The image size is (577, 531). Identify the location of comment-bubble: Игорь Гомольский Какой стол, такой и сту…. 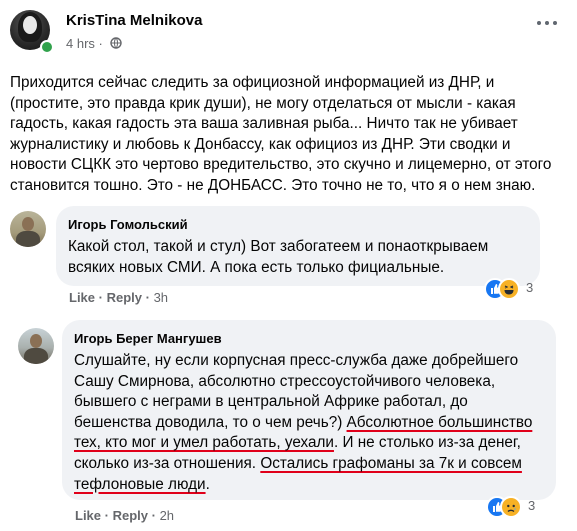
(298, 246).